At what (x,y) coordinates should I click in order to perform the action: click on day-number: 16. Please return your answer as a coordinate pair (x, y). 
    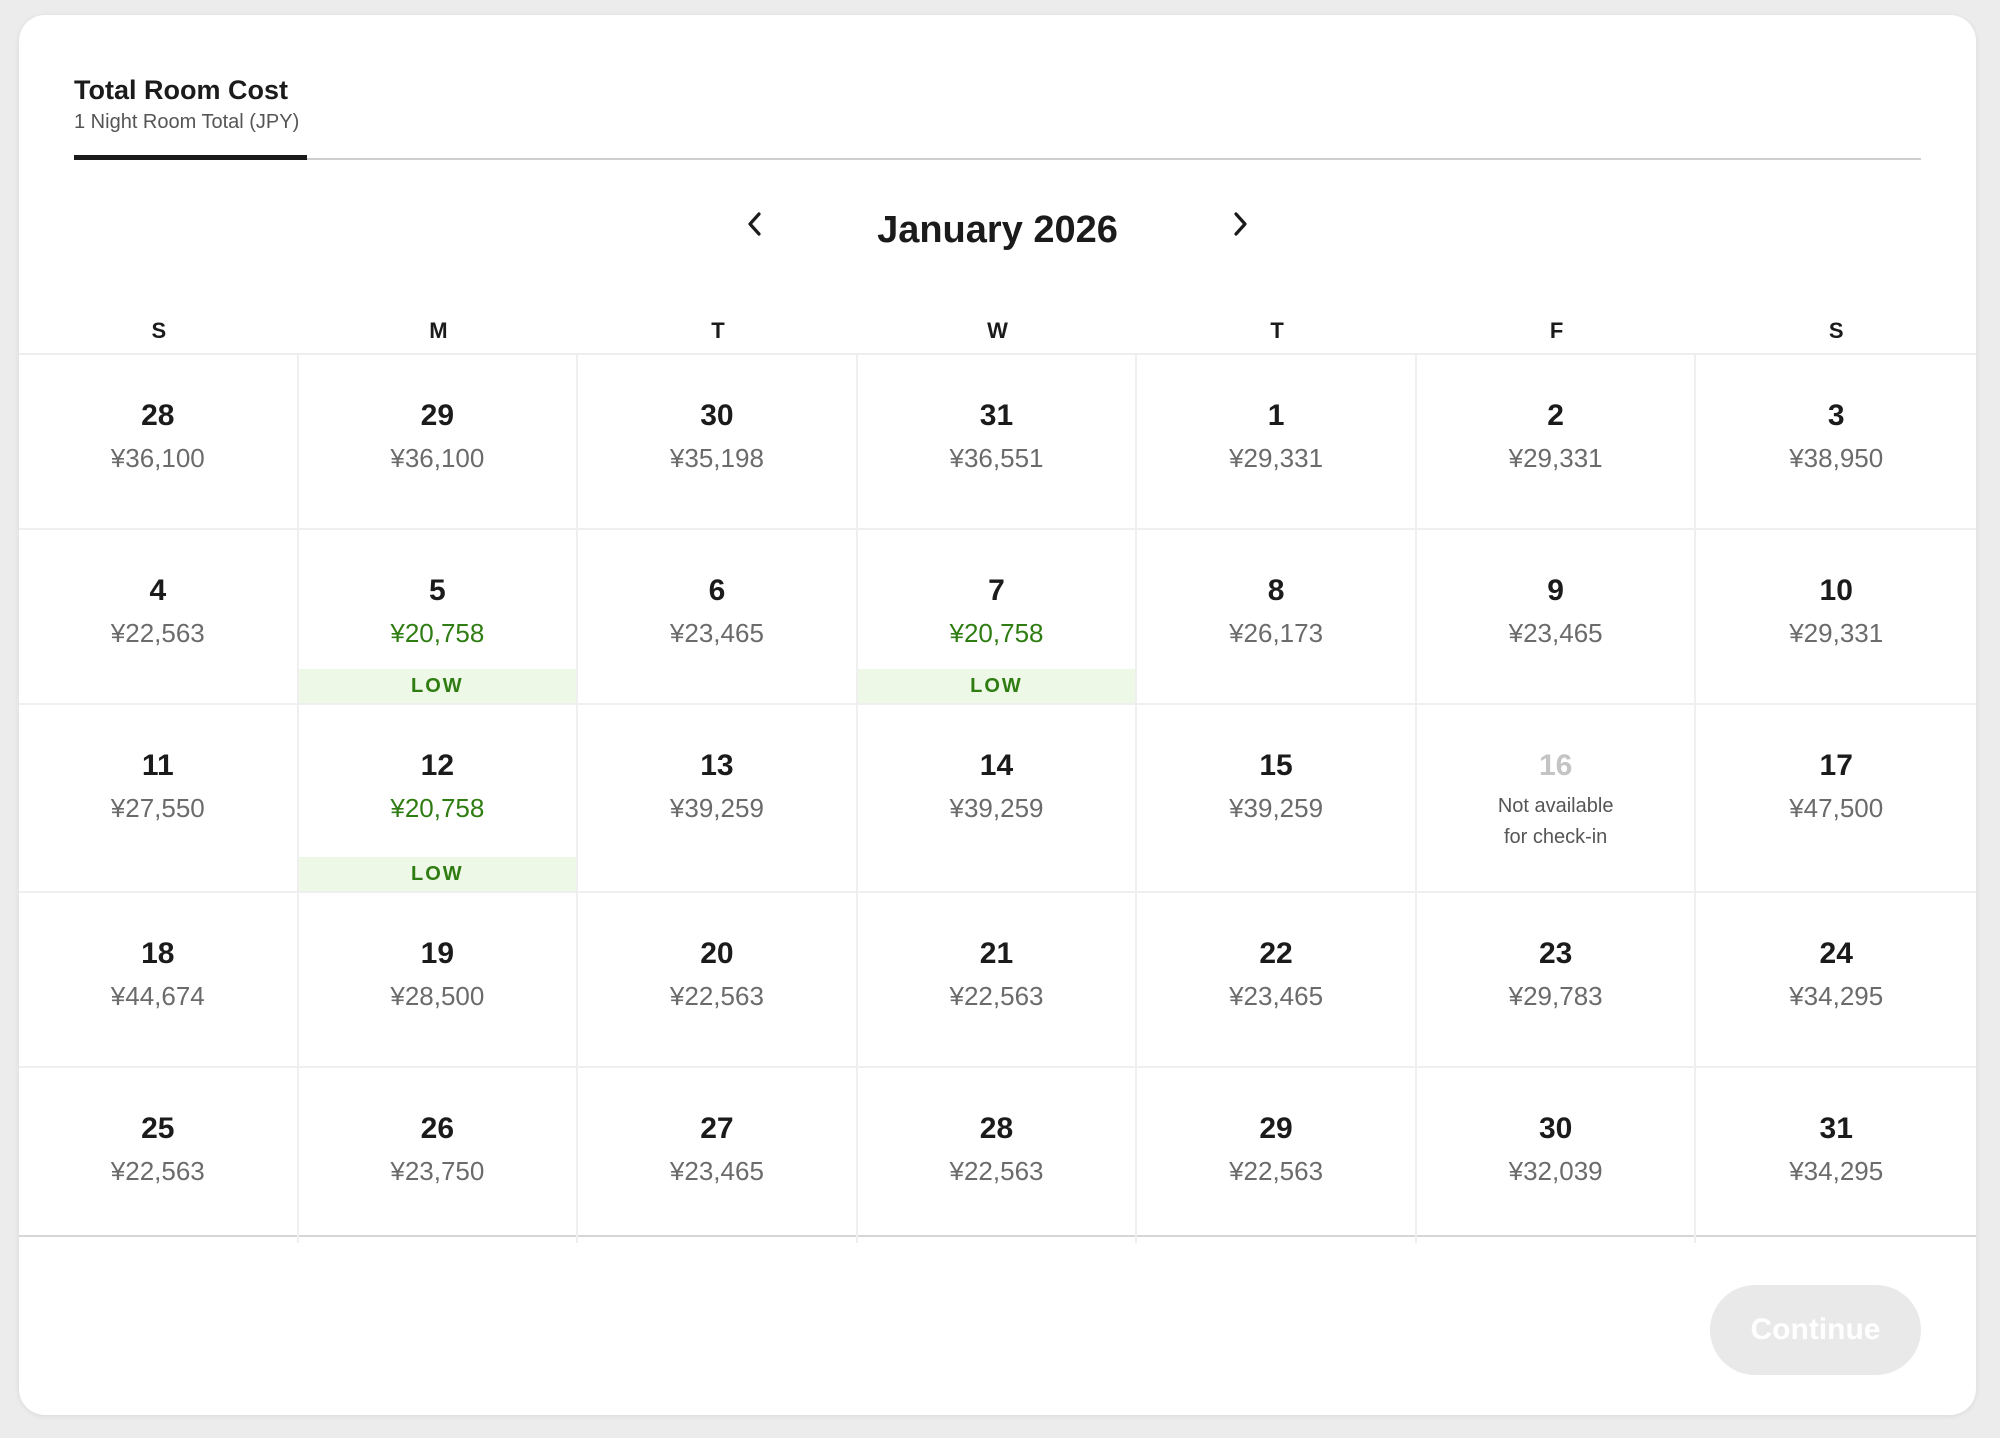
    Looking at the image, I should click on (1555, 765).